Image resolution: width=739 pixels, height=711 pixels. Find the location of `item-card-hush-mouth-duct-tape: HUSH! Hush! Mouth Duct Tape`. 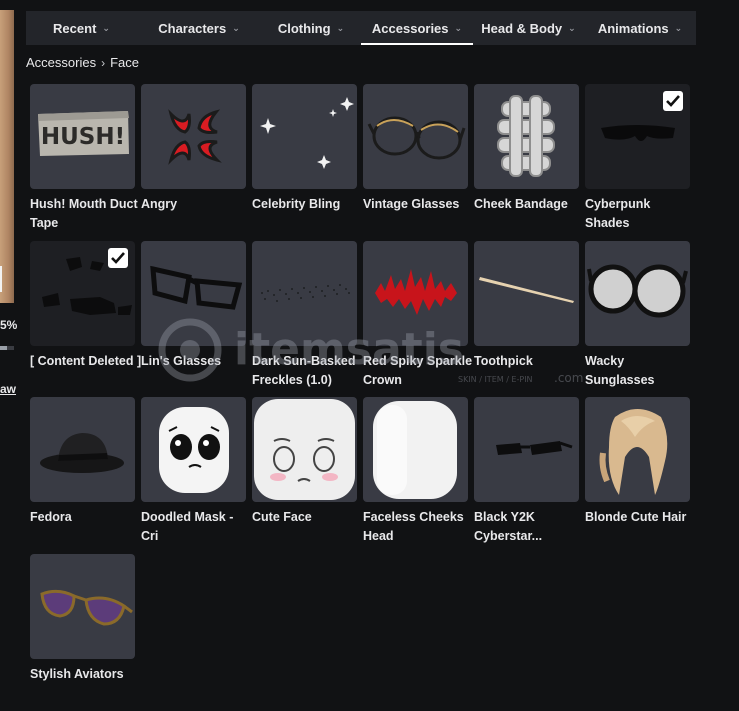

item-card-hush-mouth-duct-tape: HUSH! Hush! Mouth Duct Tape is located at coordinates (84, 158).